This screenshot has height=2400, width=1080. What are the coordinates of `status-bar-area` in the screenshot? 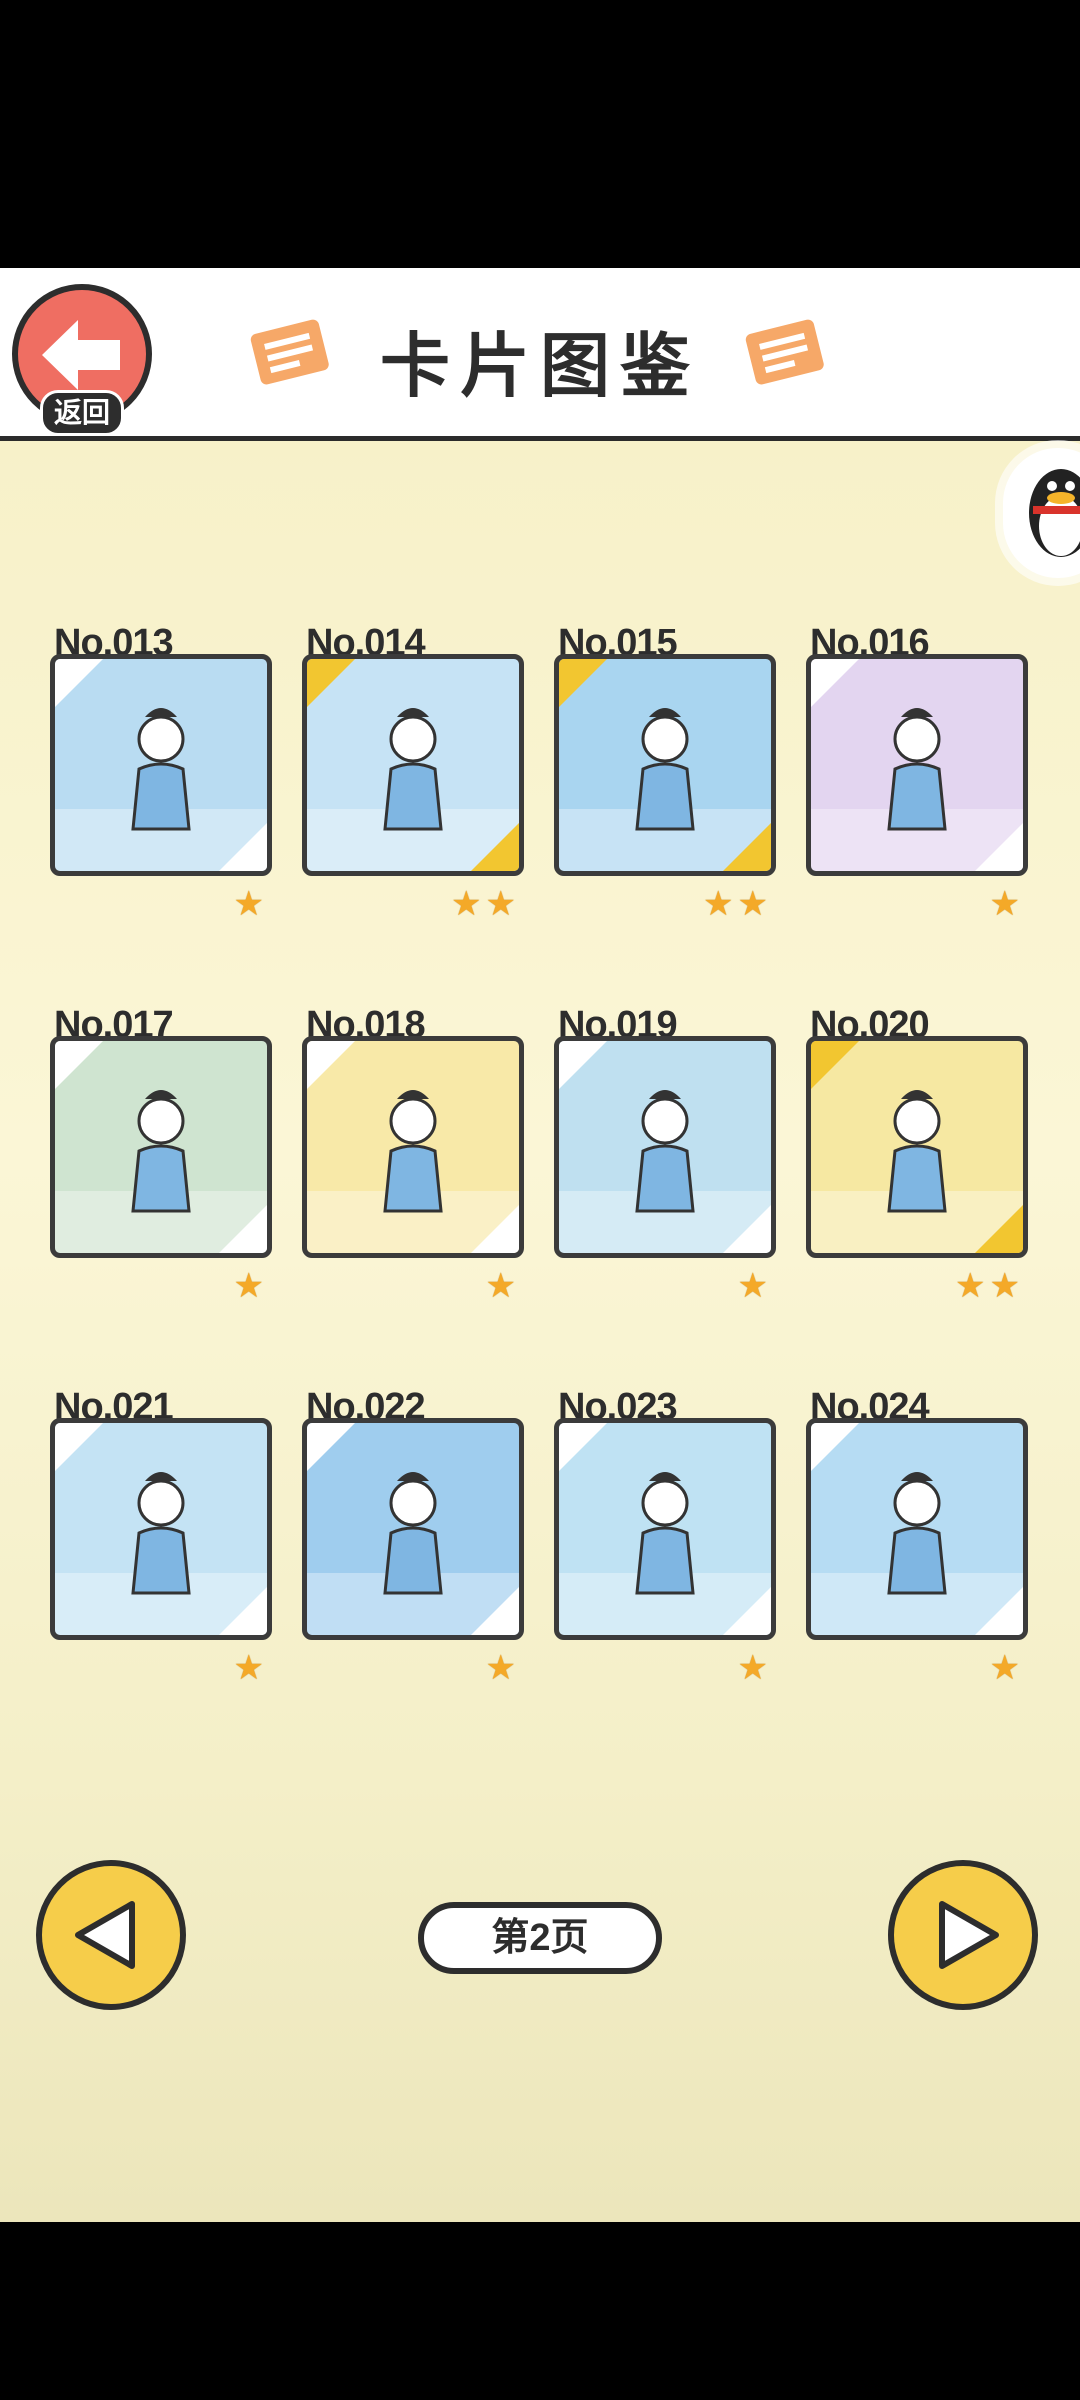 It's located at (540, 134).